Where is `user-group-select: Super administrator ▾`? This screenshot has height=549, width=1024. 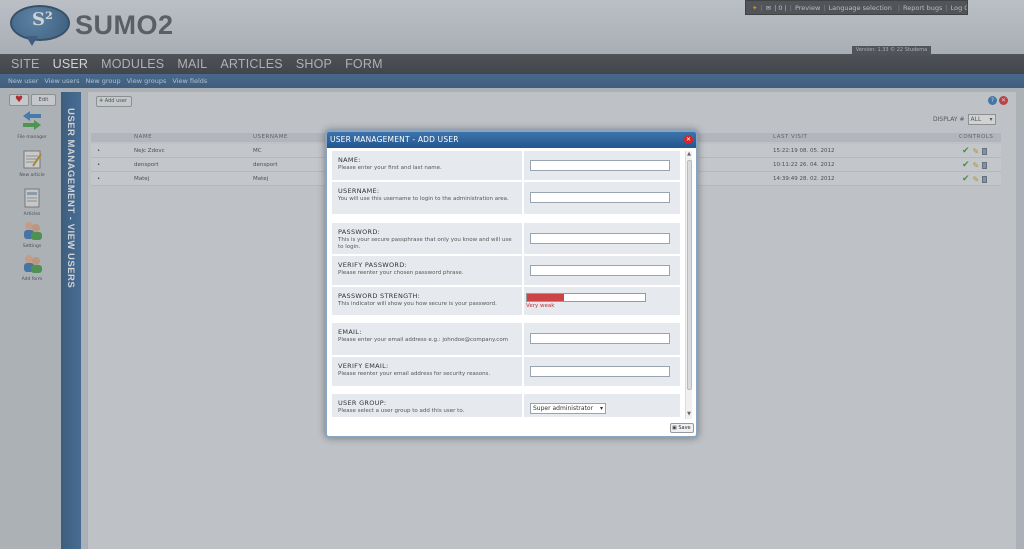 user-group-select: Super administrator ▾ is located at coordinates (568, 408).